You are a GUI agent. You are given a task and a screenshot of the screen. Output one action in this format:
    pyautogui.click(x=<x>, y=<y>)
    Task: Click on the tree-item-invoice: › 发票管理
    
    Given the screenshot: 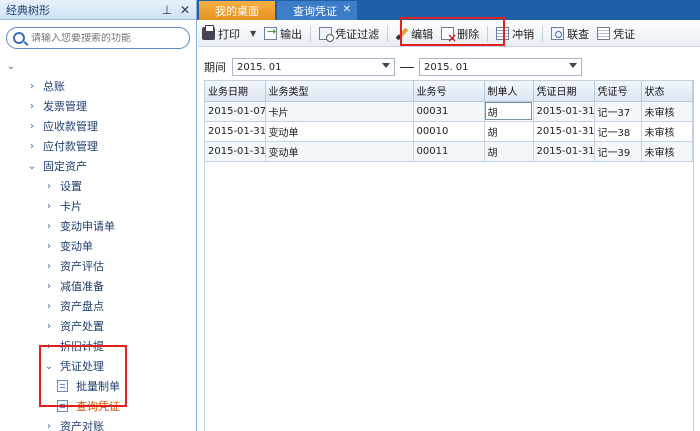 What is the action you would take?
    pyautogui.click(x=98, y=106)
    